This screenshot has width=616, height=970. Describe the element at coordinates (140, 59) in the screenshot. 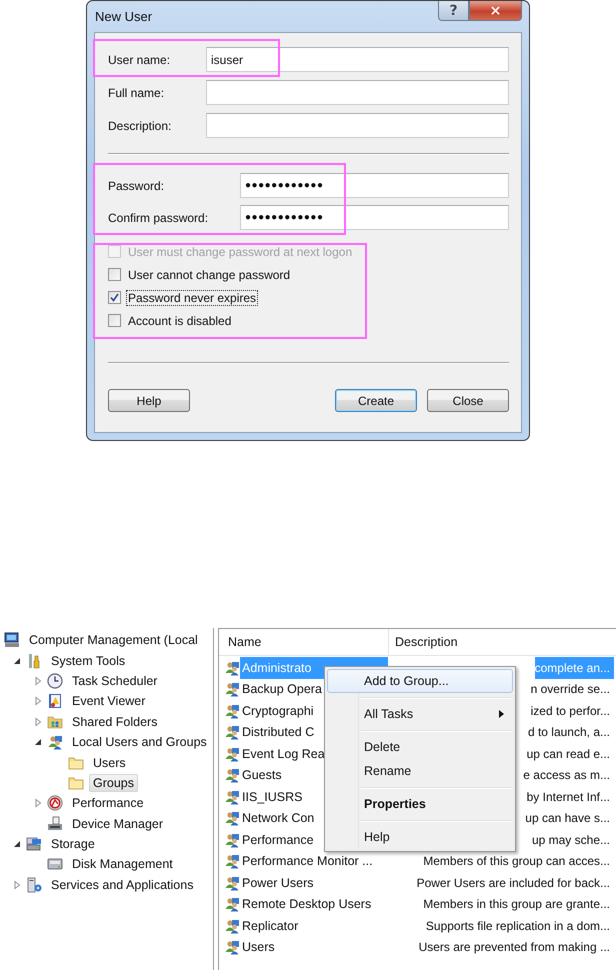

I see `field-label: User name:` at that location.